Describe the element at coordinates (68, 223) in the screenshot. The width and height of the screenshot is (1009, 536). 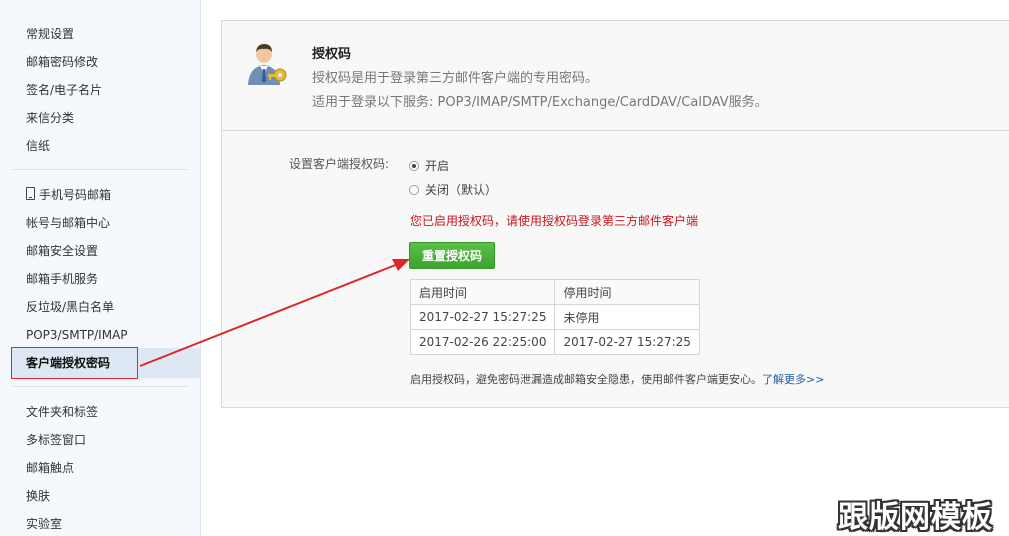
I see `sidebar-item-account-center: 帐号与邮箱中心` at that location.